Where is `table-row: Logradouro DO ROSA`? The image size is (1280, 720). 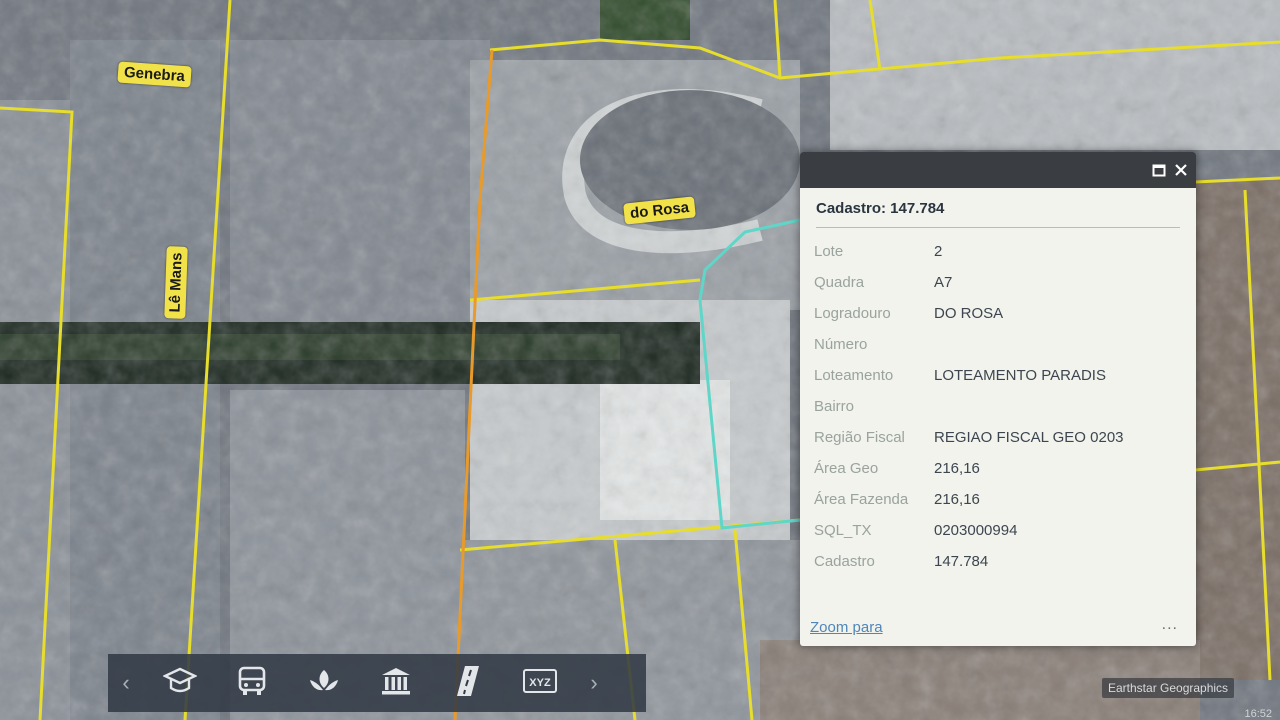 table-row: Logradouro DO ROSA is located at coordinates (969, 313).